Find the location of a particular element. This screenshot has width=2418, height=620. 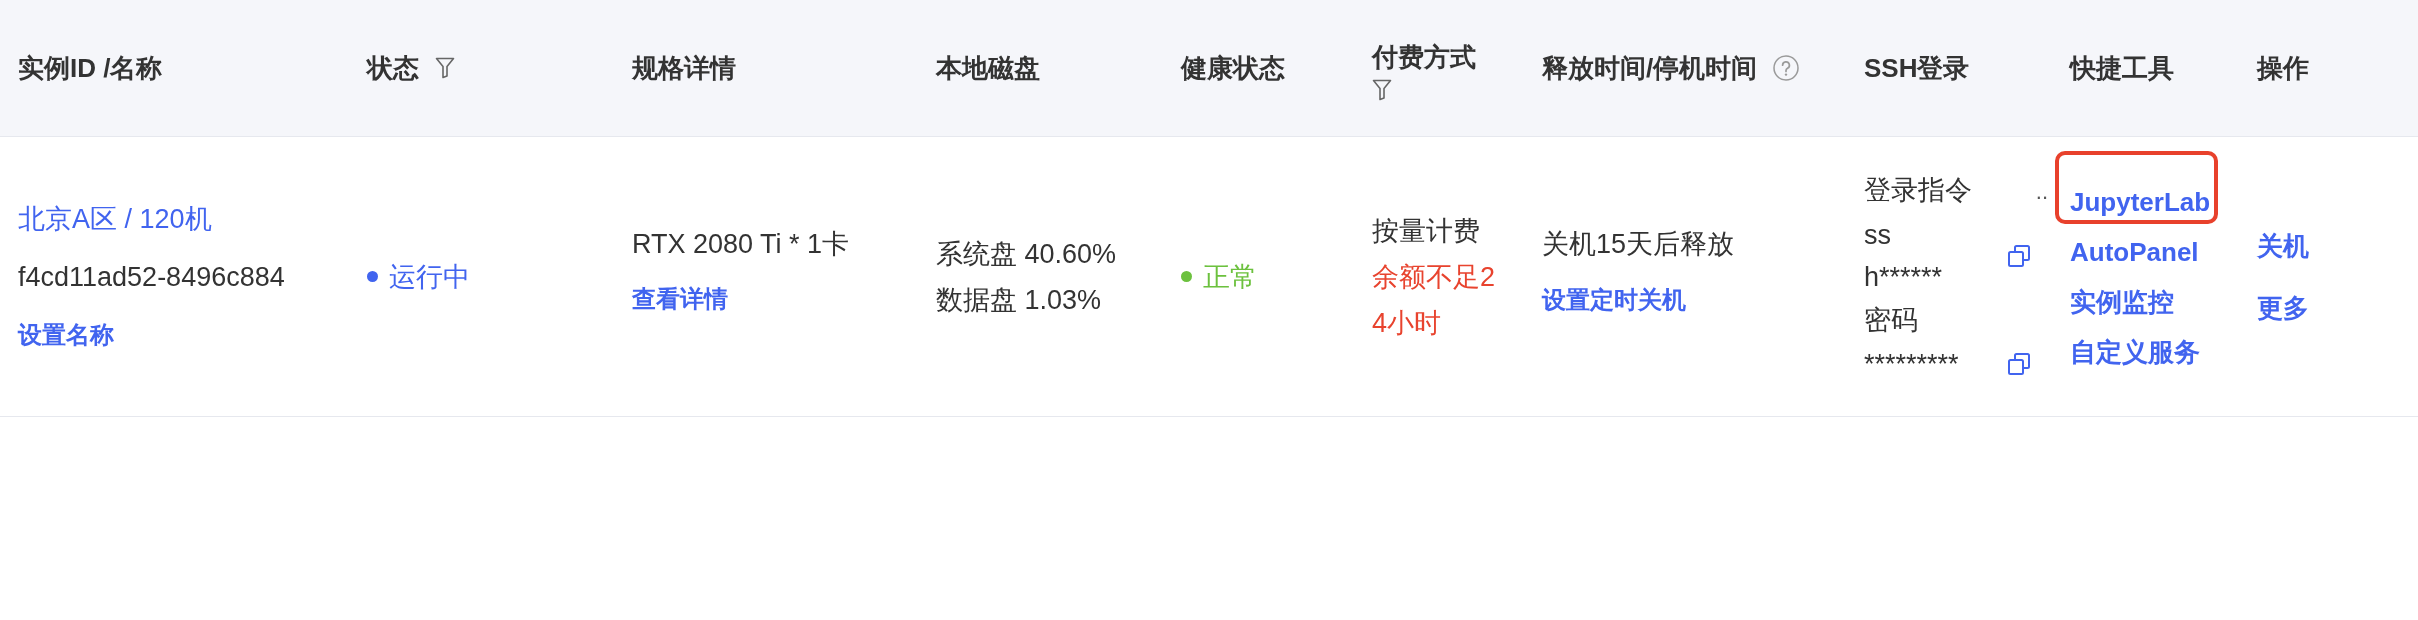

billing-mode: 按量计费 is located at coordinates (1426, 231).